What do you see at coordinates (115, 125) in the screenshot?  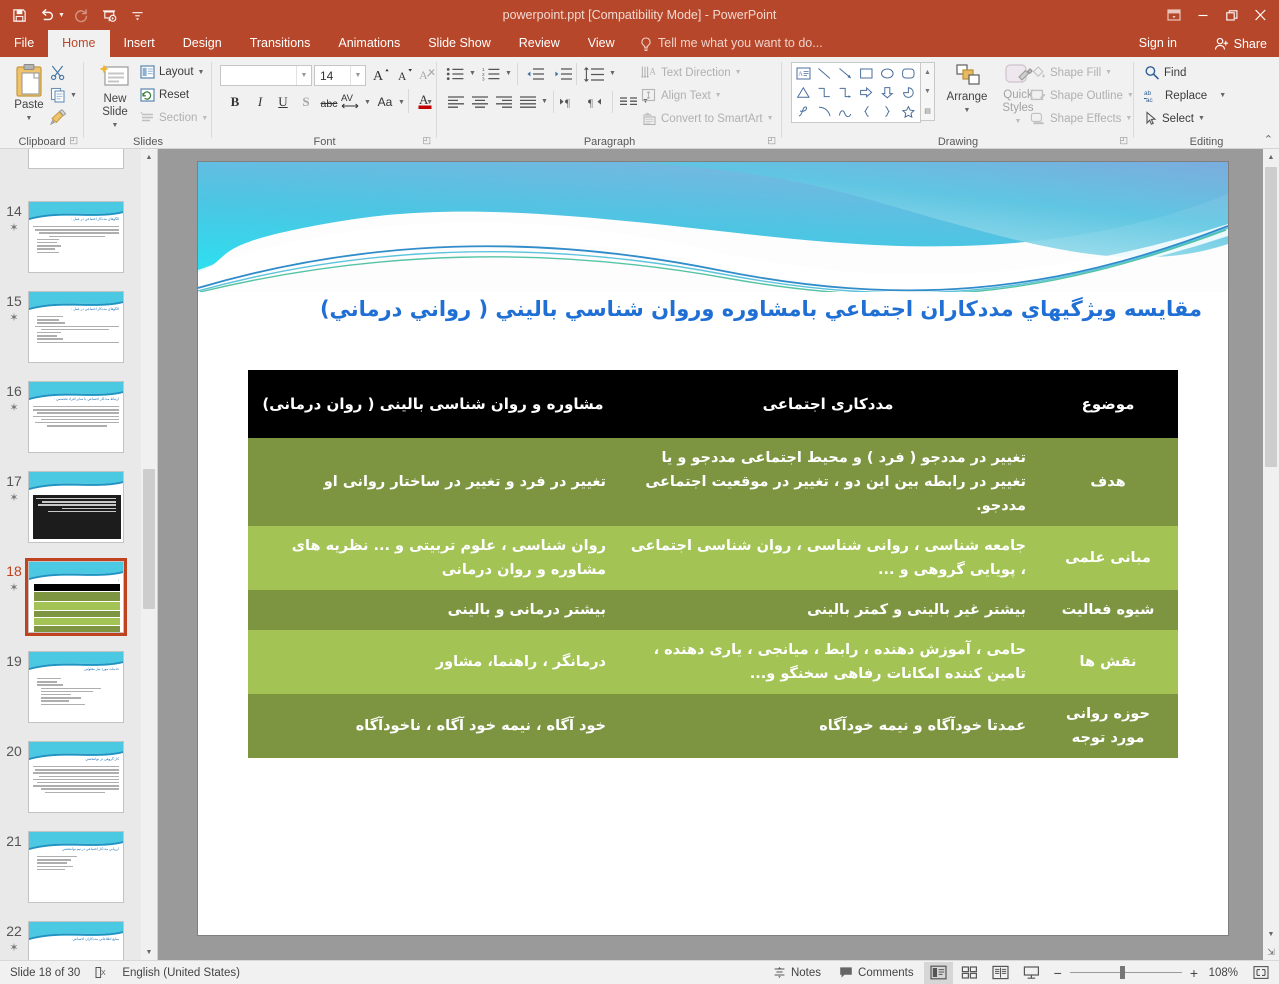 I see `new-slide-dropdown-icon: ▼` at bounding box center [115, 125].